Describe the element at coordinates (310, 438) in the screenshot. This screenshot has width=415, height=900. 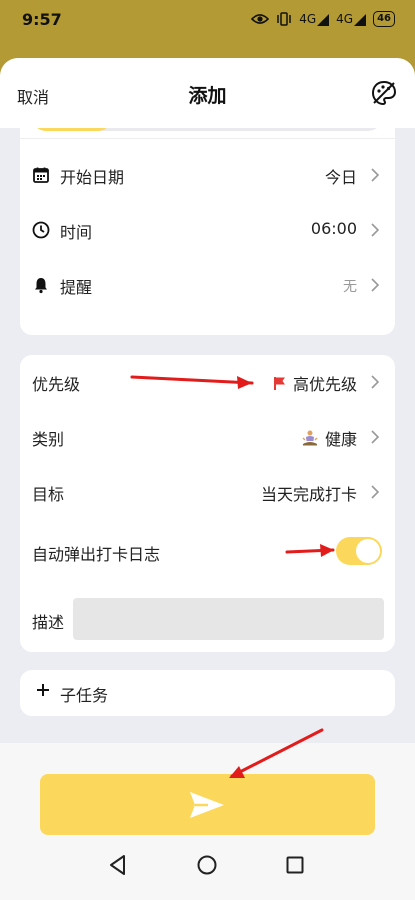
I see `meditation-icon` at that location.